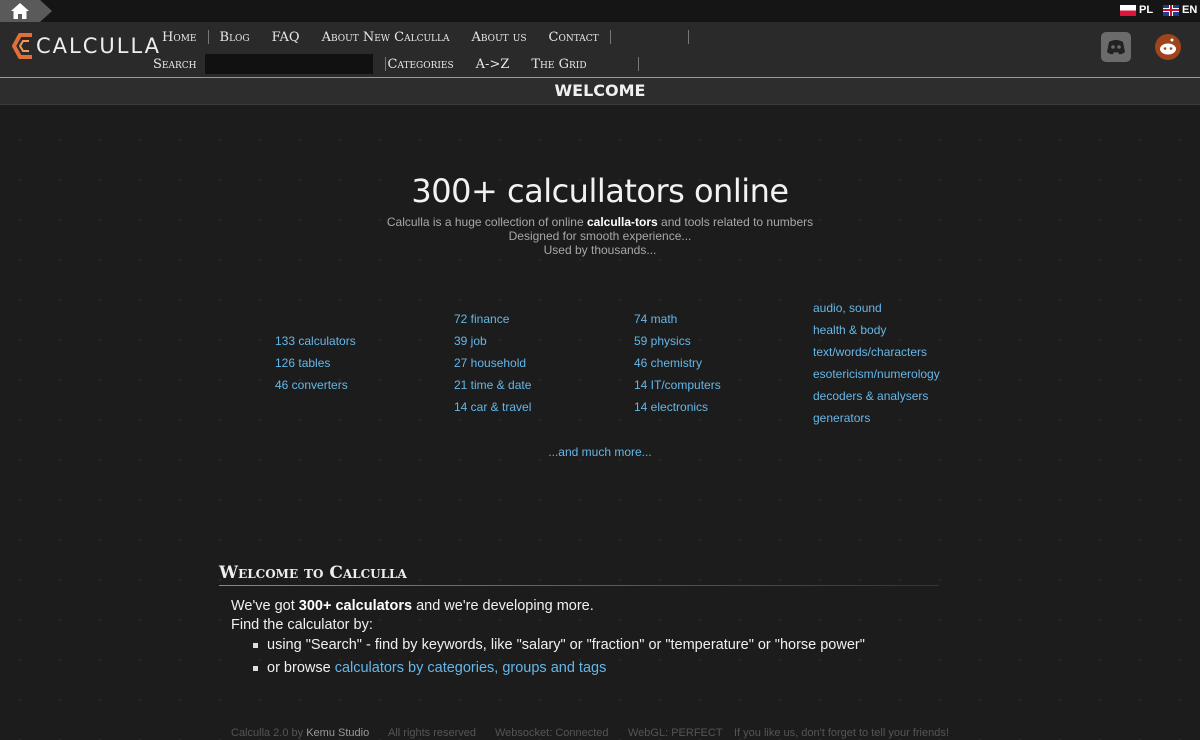  Describe the element at coordinates (600, 191) in the screenshot. I see `hero-title: 300+ calcullators online` at that location.